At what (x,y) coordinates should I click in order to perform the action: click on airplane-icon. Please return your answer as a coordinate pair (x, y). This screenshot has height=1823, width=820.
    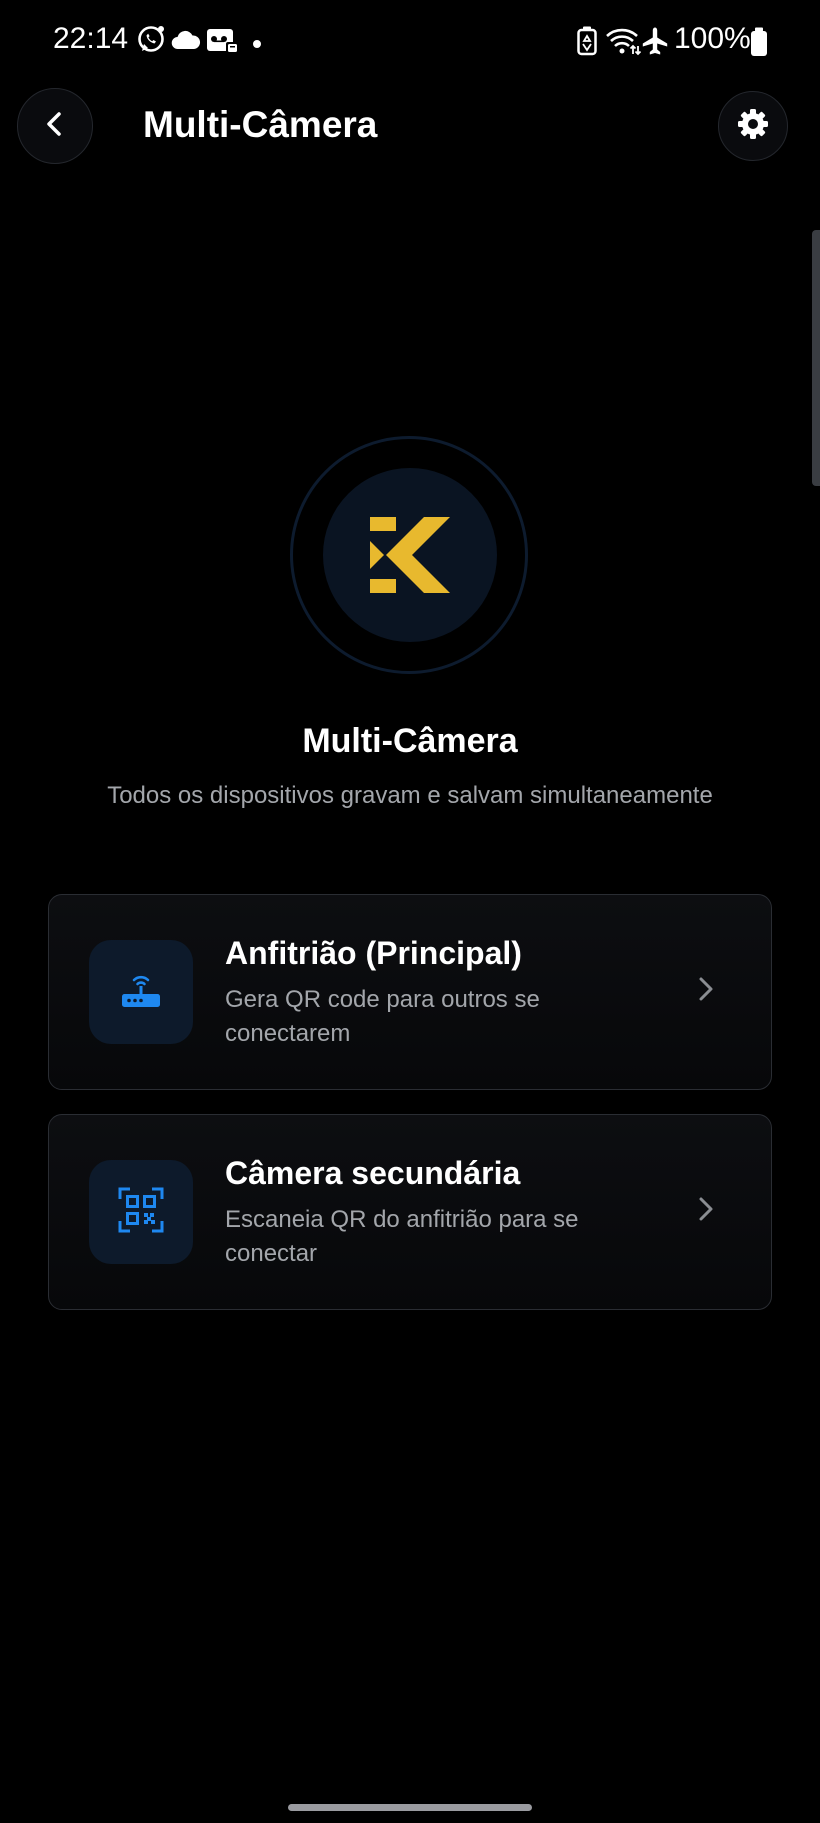
    Looking at the image, I should click on (655, 43).